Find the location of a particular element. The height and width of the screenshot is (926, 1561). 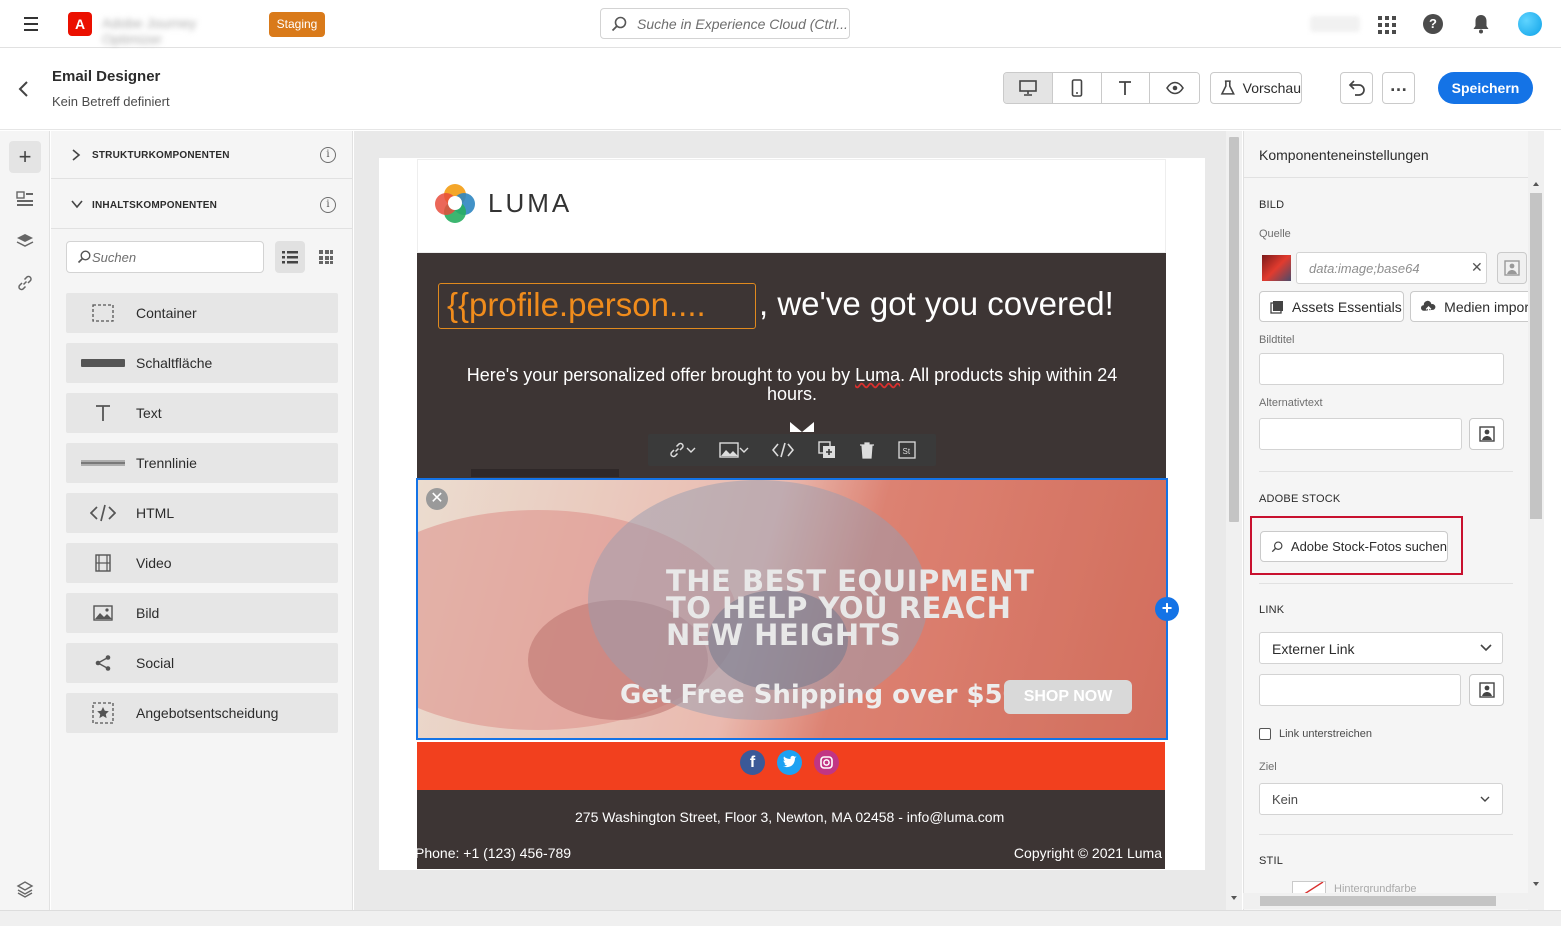

stock-button: St is located at coordinates (907, 450).